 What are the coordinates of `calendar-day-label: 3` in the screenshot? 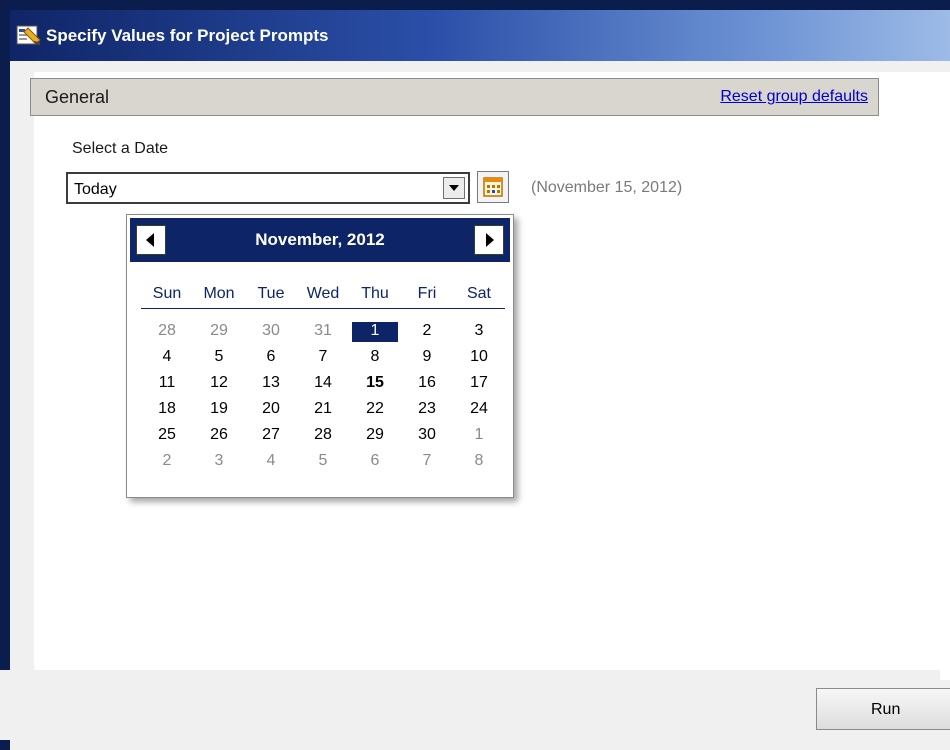 It's located at (479, 330).